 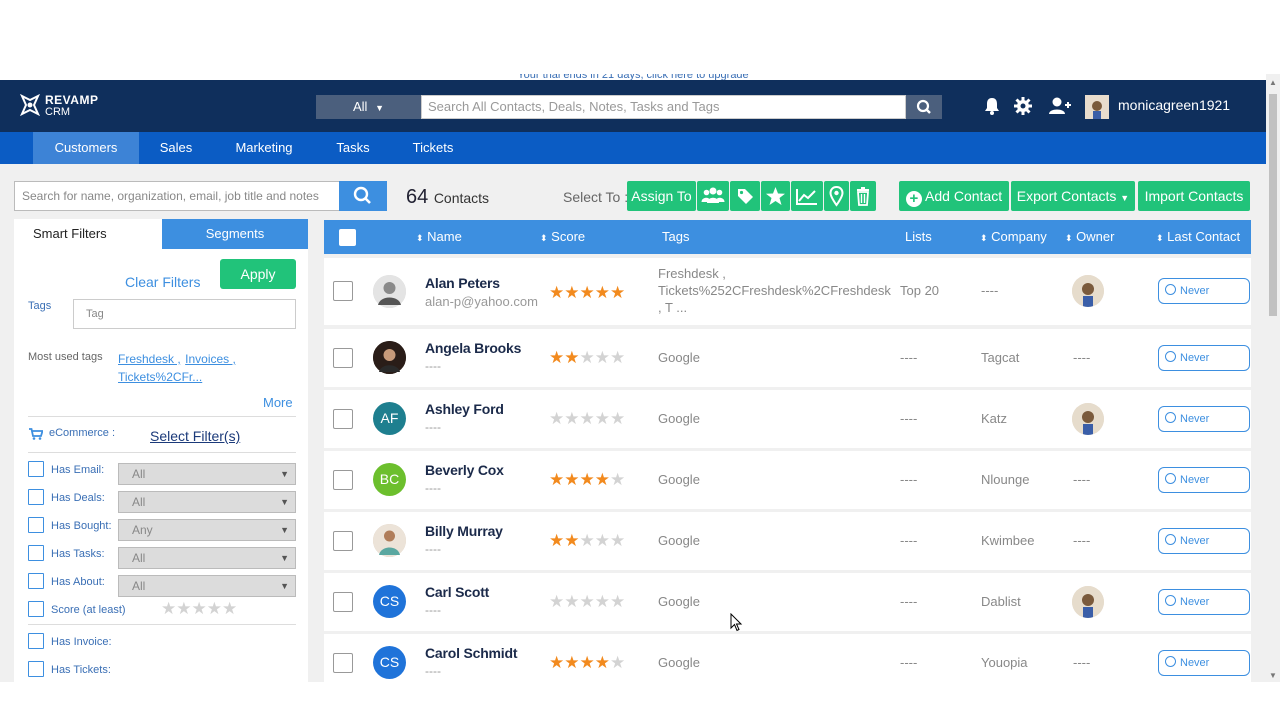 What do you see at coordinates (68, 105) in the screenshot?
I see `logo: REVAMP CRM` at bounding box center [68, 105].